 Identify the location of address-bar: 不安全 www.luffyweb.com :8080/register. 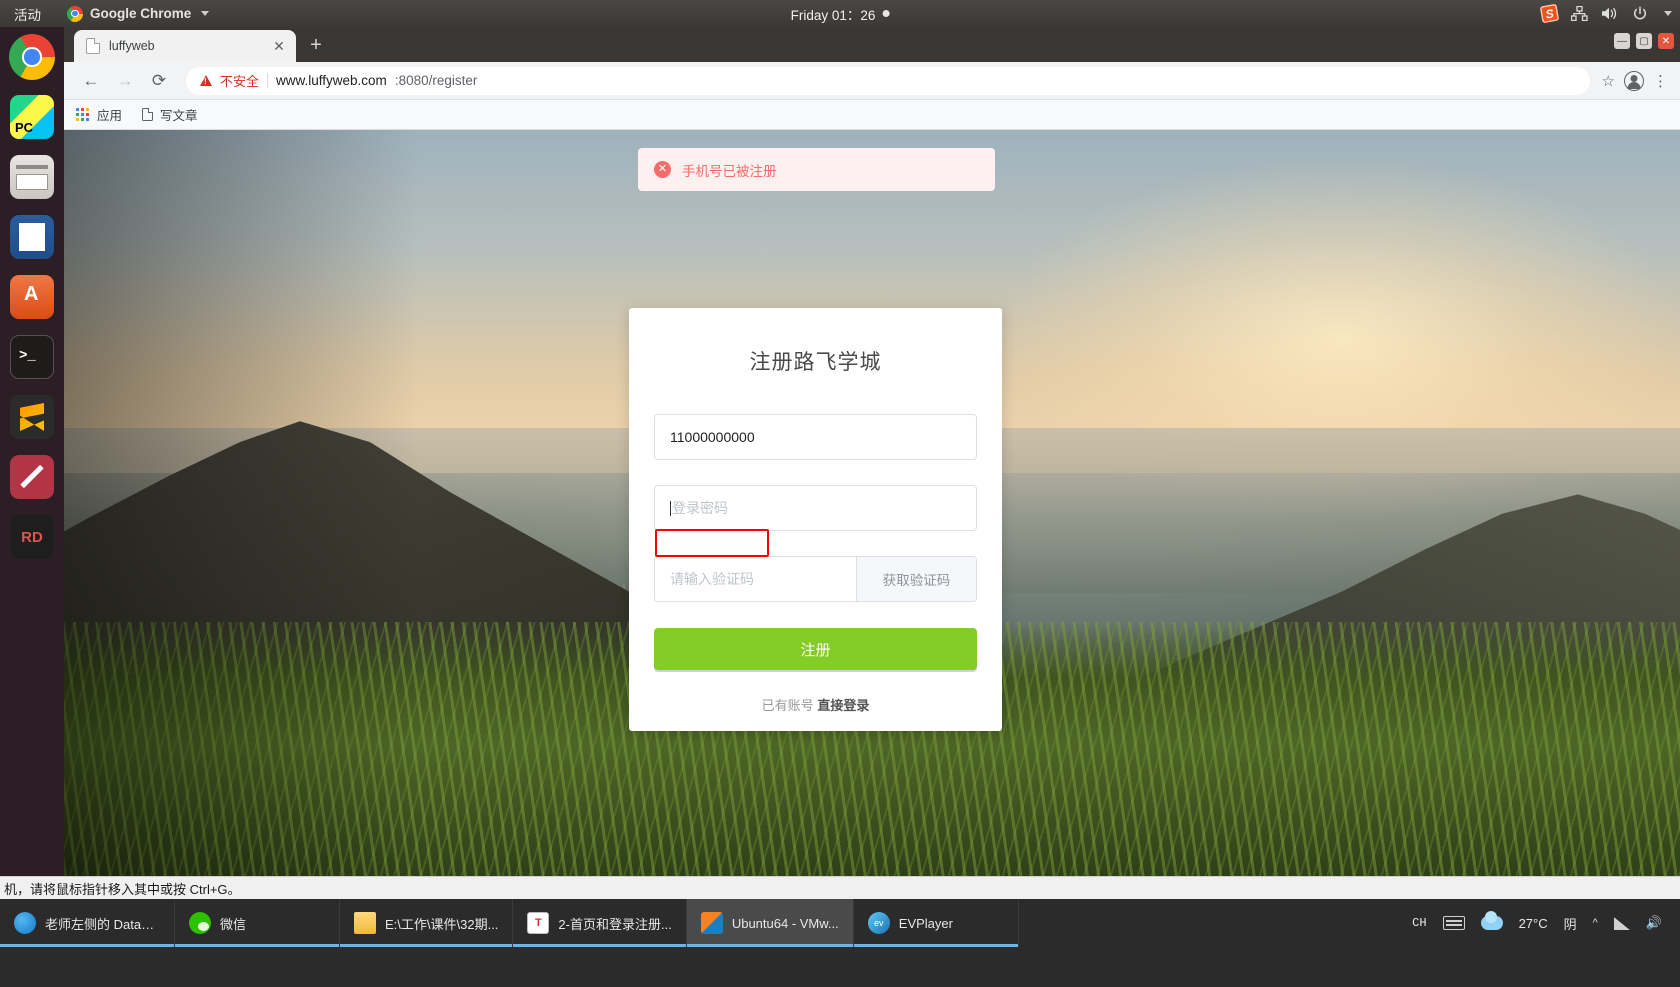
(888, 80).